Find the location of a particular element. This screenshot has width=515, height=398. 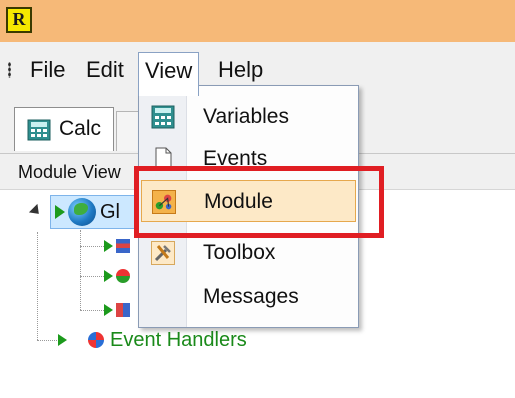

menu-file: File is located at coordinates (47, 71).